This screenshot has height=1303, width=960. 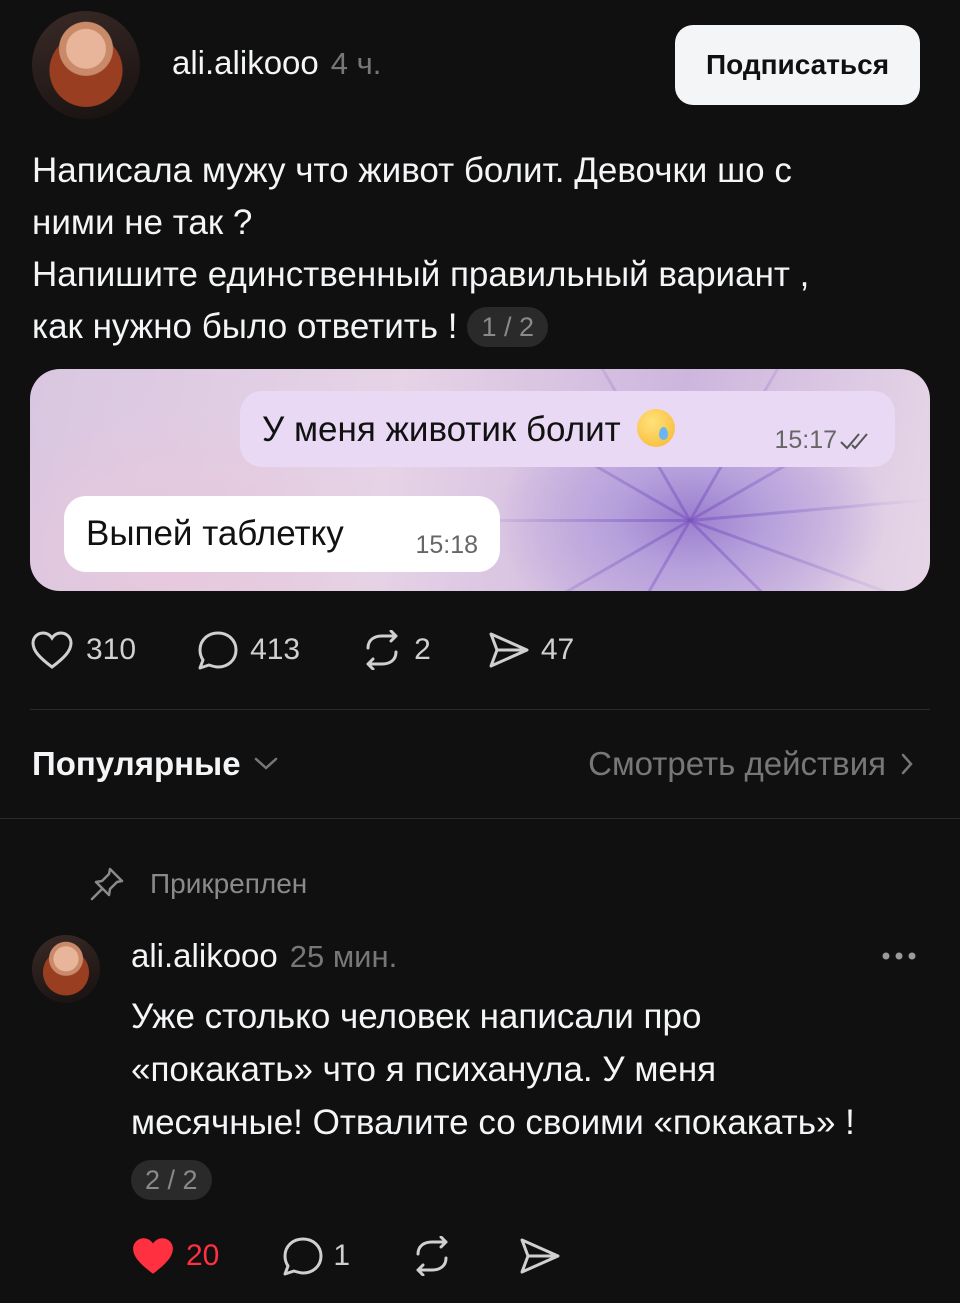 What do you see at coordinates (215, 533) in the screenshot?
I see `chat-message-text: Выпей таблетку` at bounding box center [215, 533].